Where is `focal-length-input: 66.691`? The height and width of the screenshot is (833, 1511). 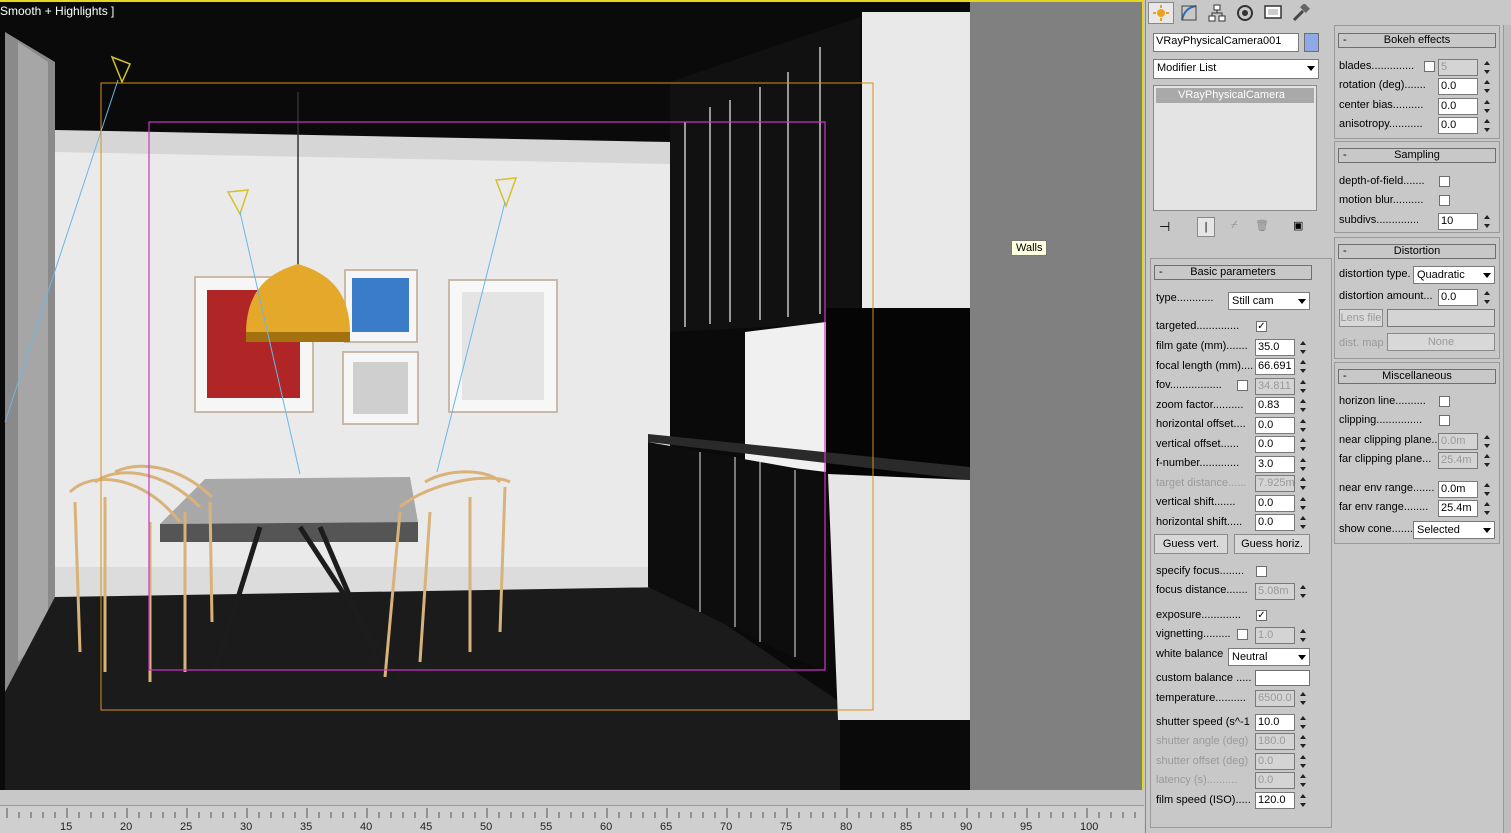
focal-length-input: 66.691 is located at coordinates (1275, 366).